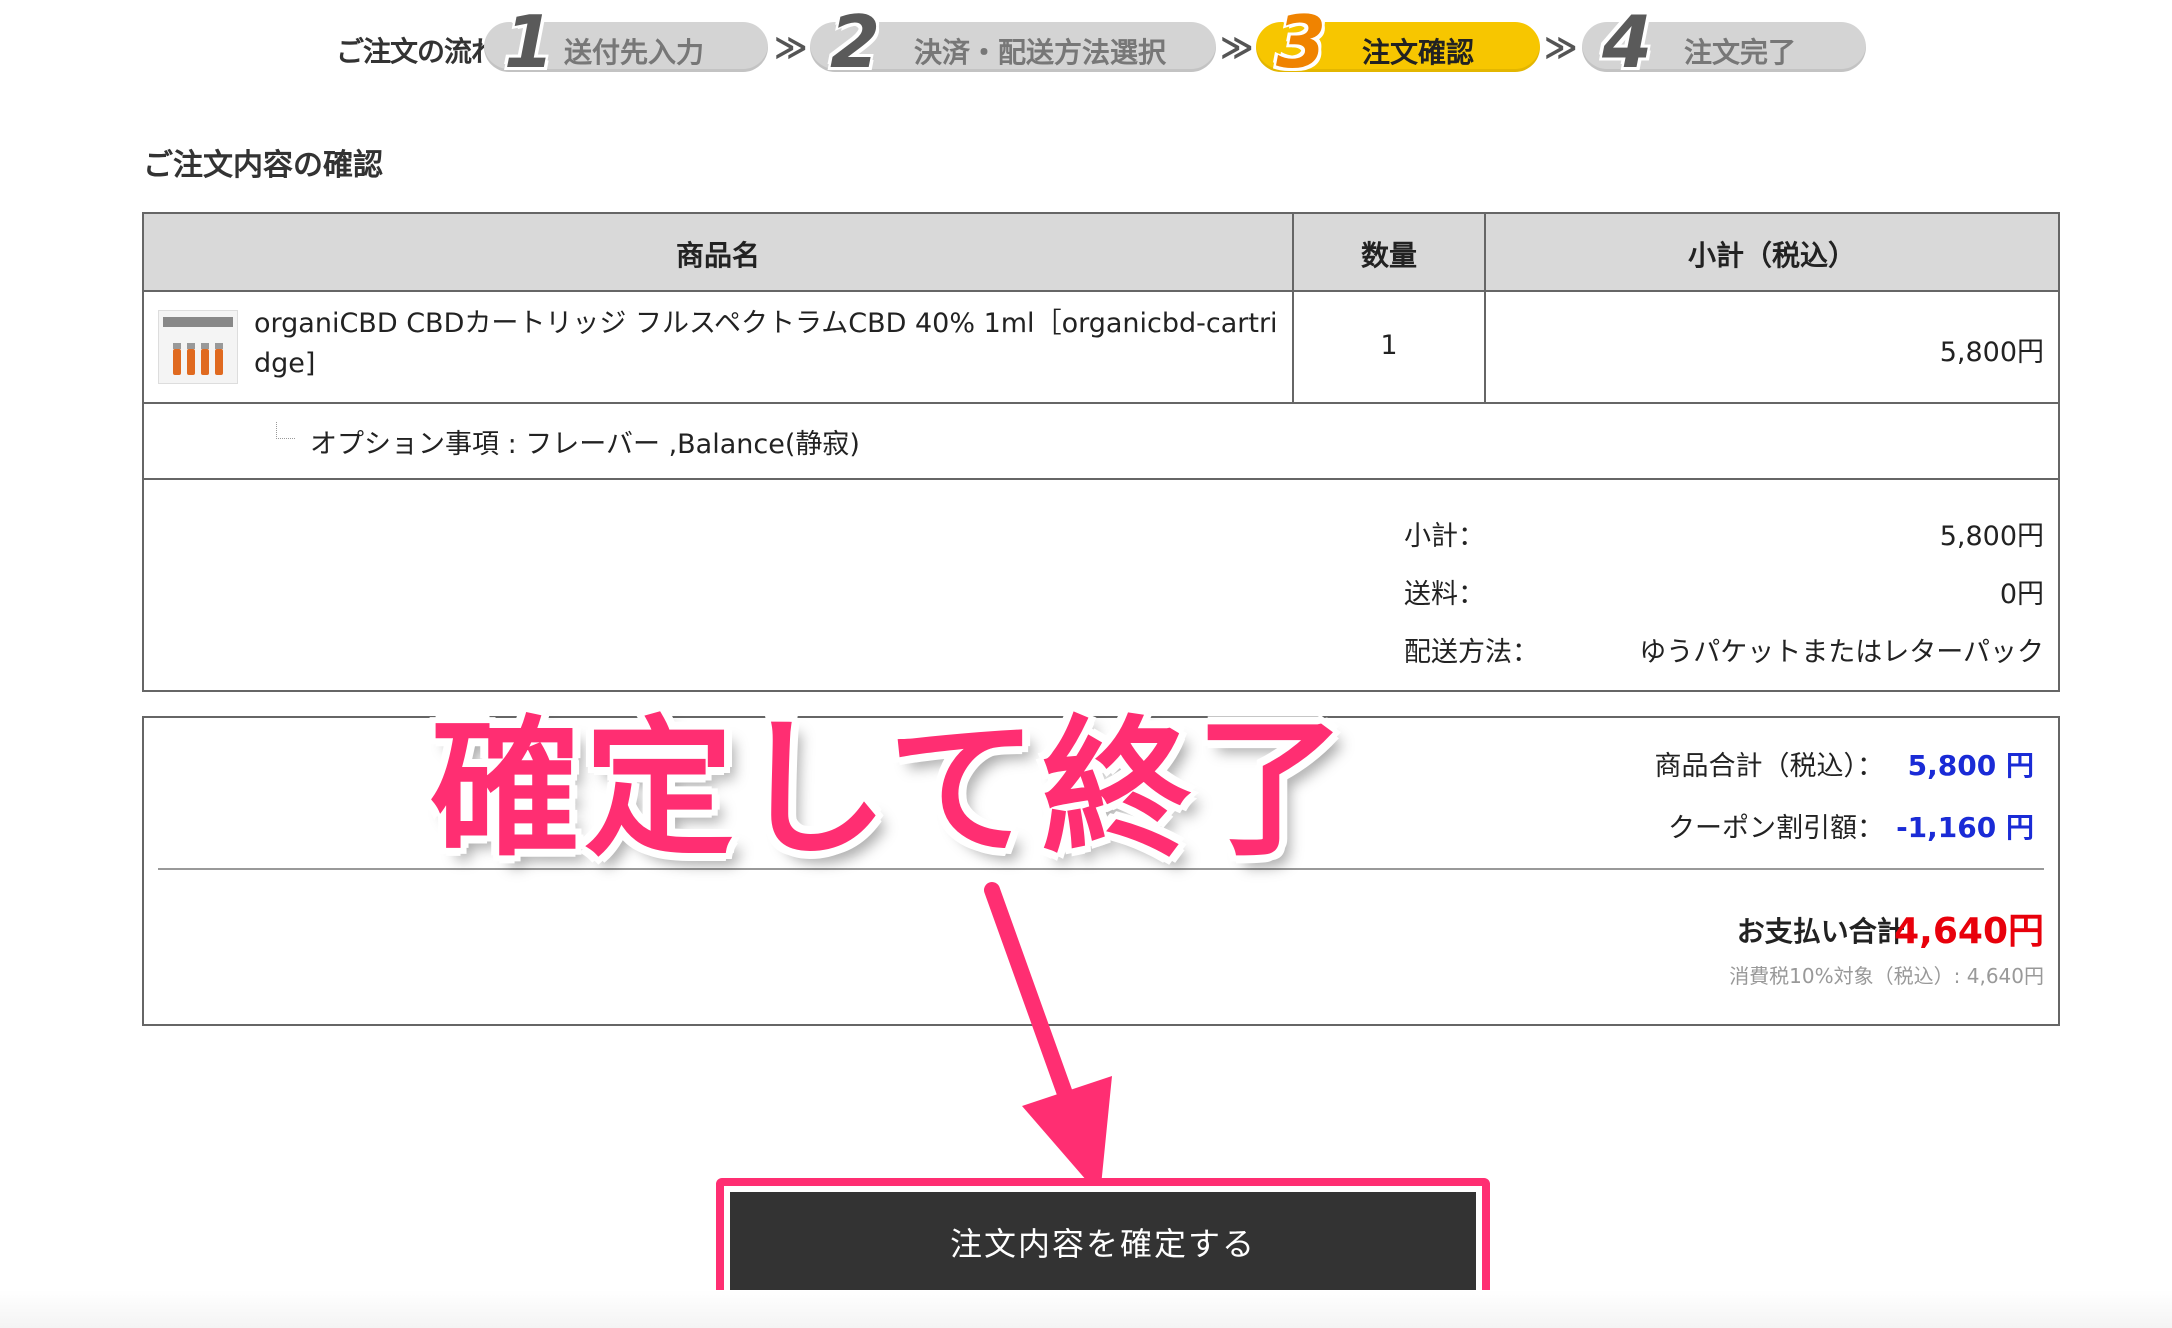 The image size is (2172, 1328). I want to click on summary-shipping-label: 送料：, so click(1444, 594).